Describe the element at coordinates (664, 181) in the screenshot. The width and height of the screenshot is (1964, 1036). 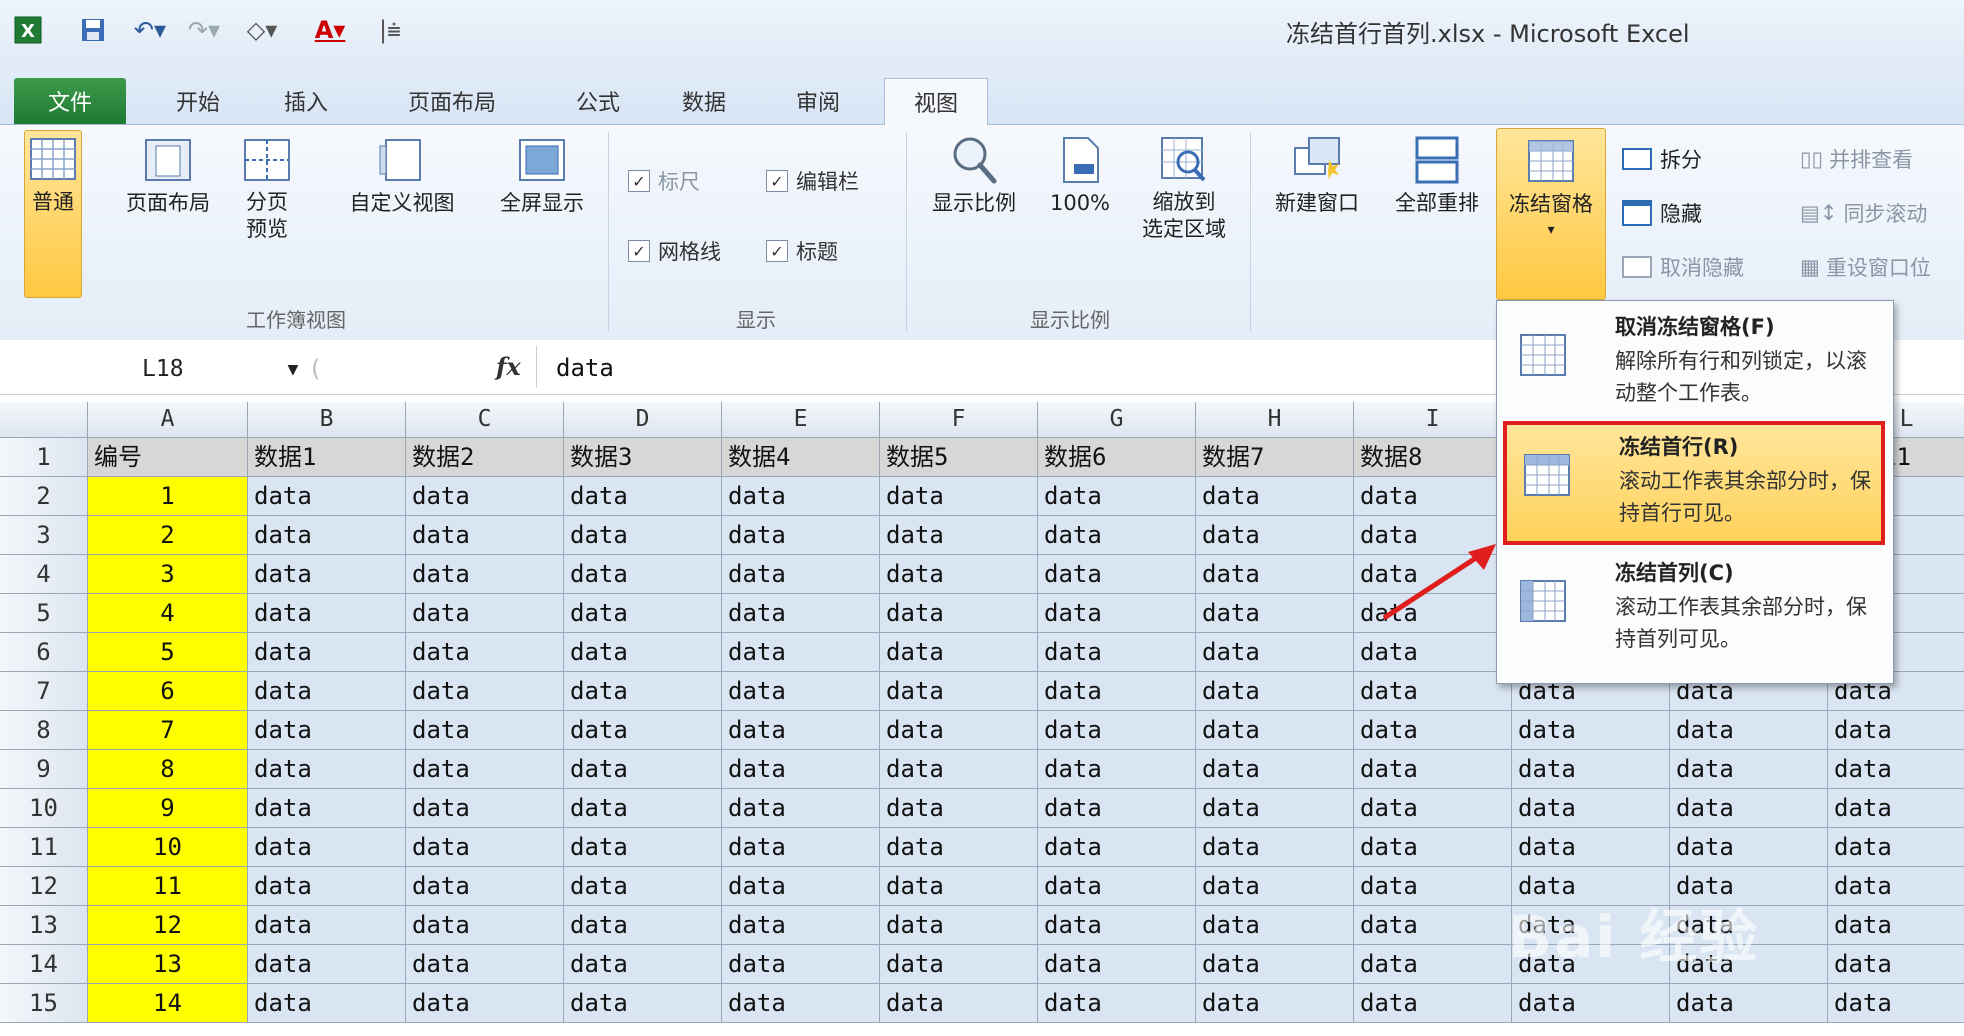
I see `ruler-checkbox: ✓ 标尺` at that location.